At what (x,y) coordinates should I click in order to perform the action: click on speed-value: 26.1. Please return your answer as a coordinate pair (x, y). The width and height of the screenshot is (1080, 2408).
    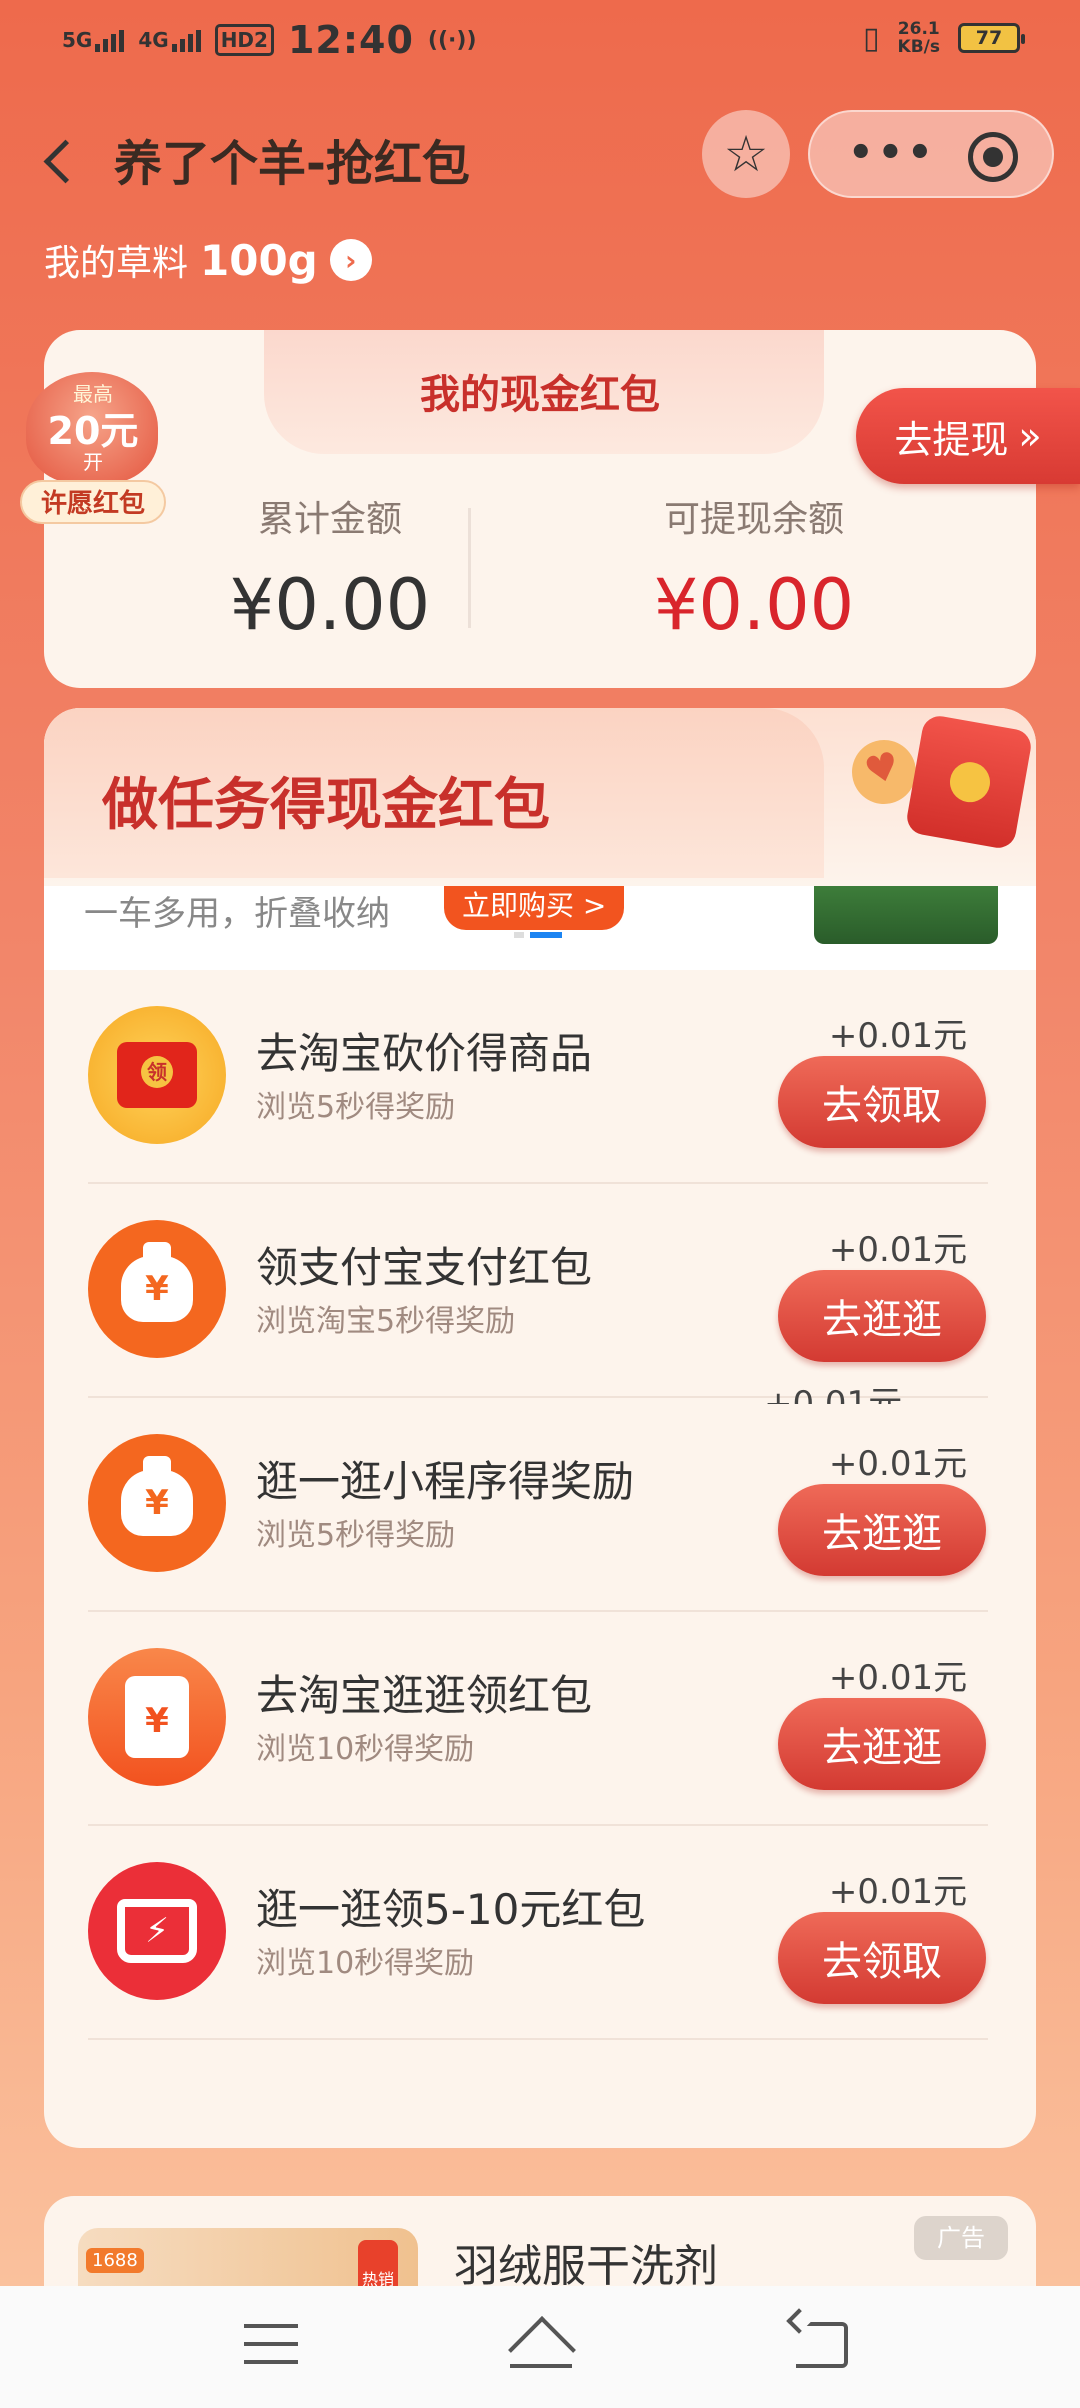
    Looking at the image, I should click on (918, 29).